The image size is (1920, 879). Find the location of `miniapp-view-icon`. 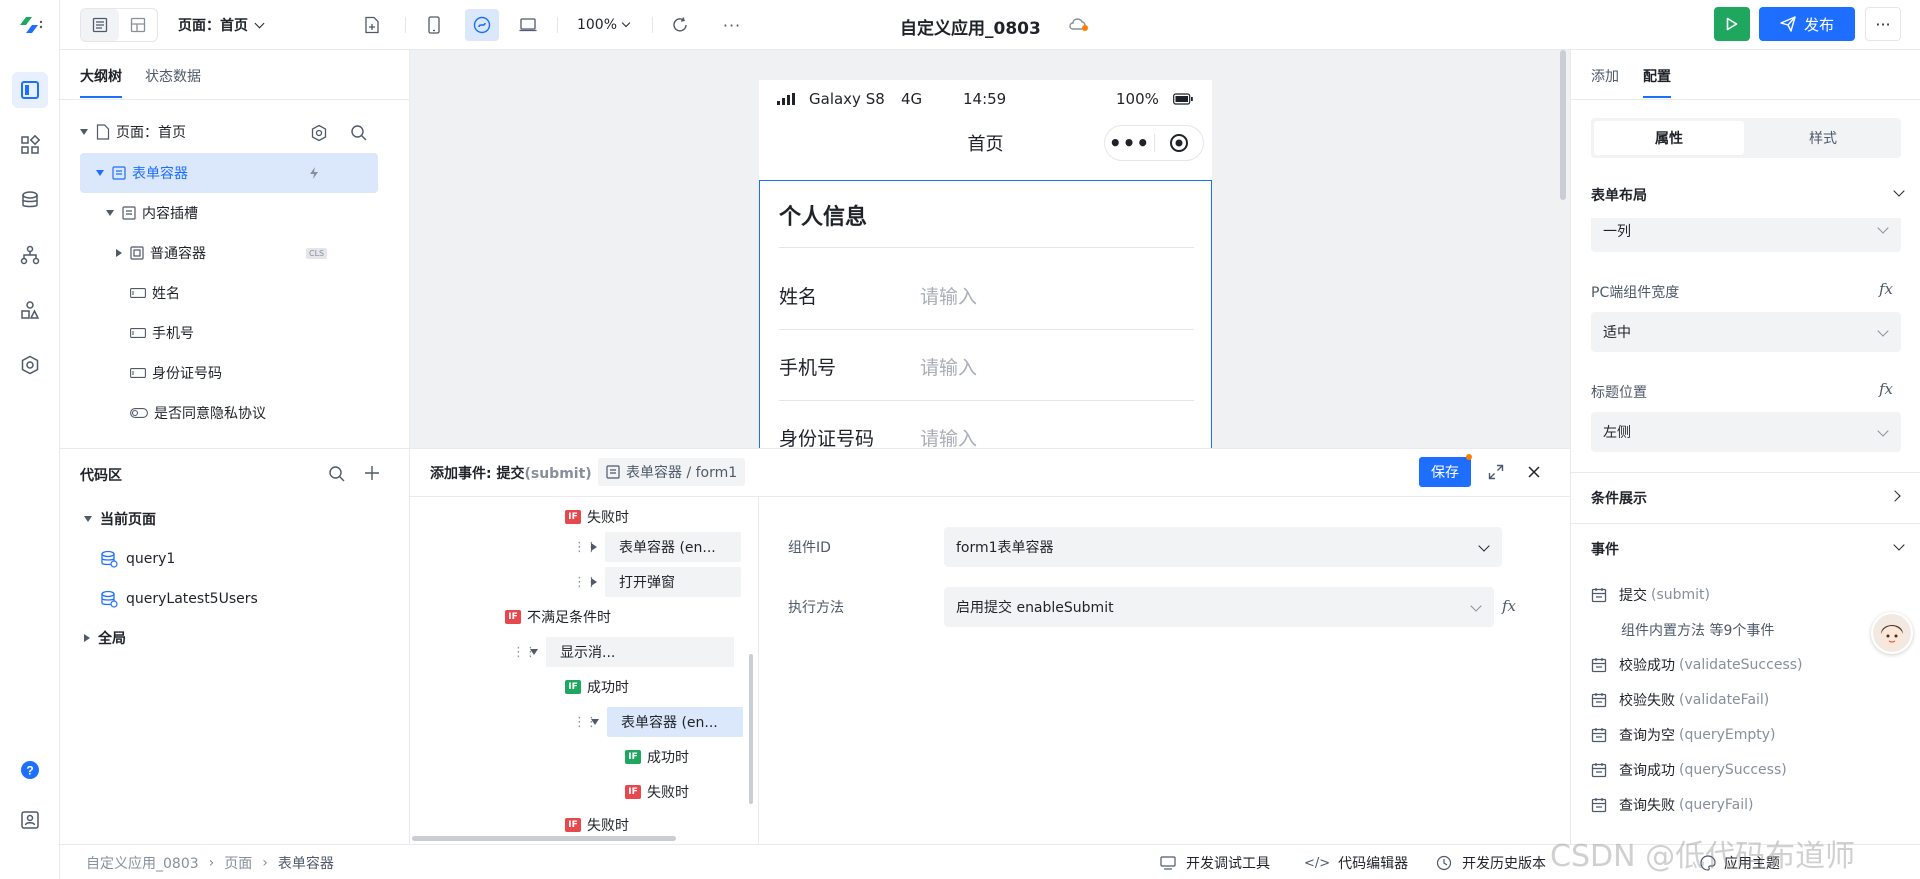

miniapp-view-icon is located at coordinates (482, 25).